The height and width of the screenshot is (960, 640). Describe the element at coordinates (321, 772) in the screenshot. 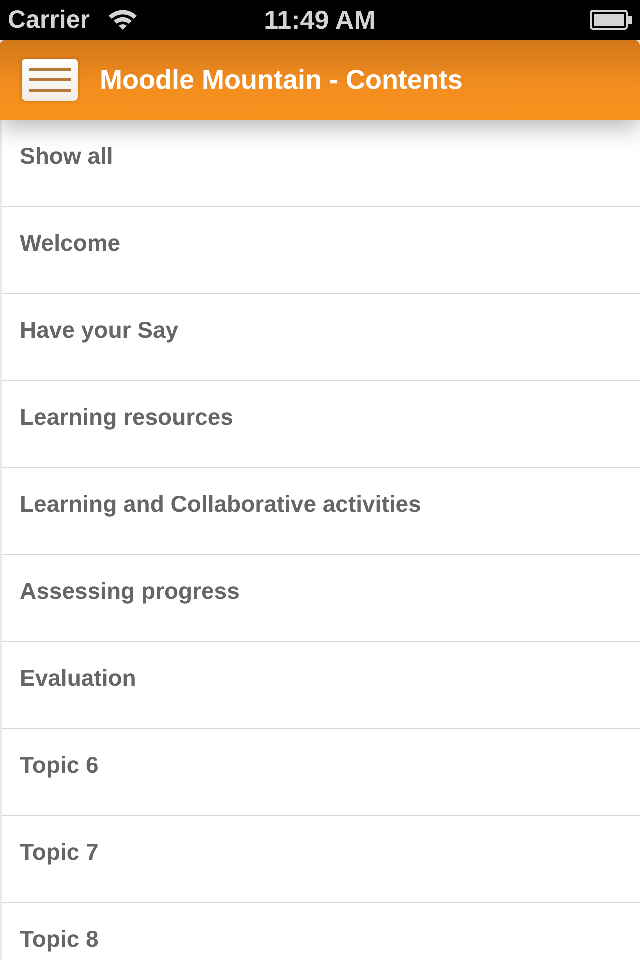

I see `section-item: Topic 6` at that location.